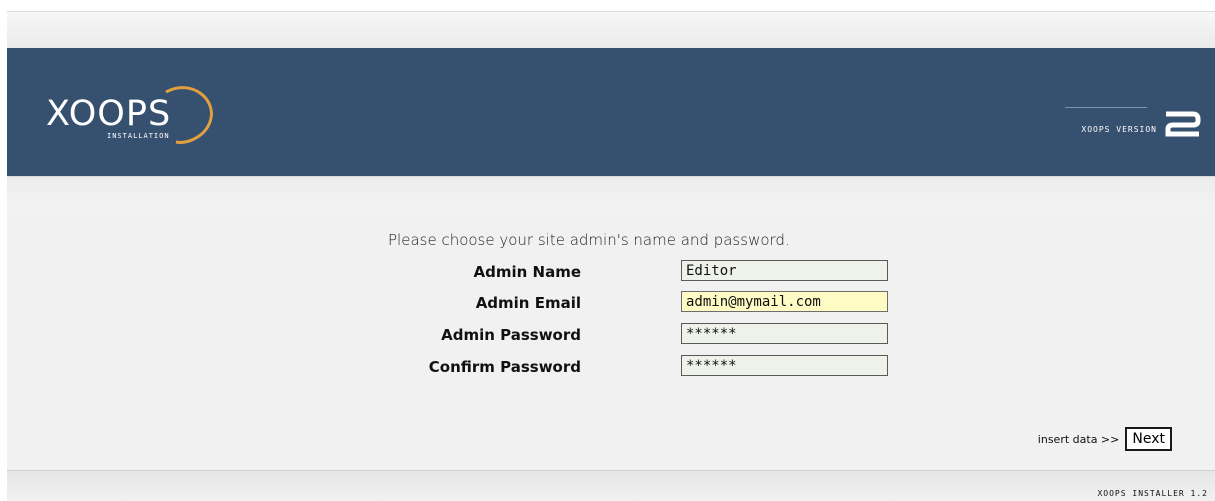 The width and height of the screenshot is (1215, 501). What do you see at coordinates (784, 270) in the screenshot?
I see `admin-name-input` at bounding box center [784, 270].